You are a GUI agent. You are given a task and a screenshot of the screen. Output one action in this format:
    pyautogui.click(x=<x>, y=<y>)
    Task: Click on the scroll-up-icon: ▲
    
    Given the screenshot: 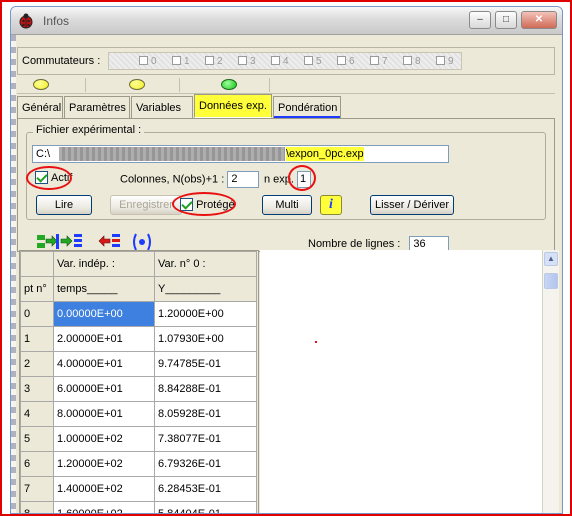 What is the action you would take?
    pyautogui.click(x=551, y=259)
    